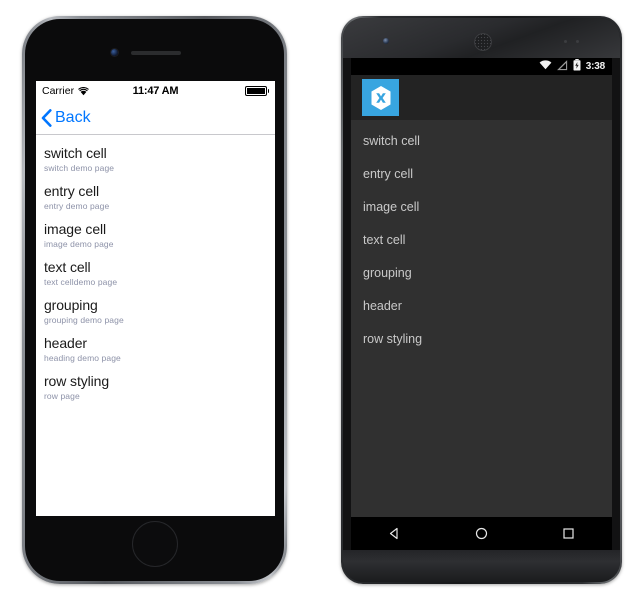 This screenshot has height=600, width=644. What do you see at coordinates (155, 388) in the screenshot?
I see `list-item: row styling row page` at bounding box center [155, 388].